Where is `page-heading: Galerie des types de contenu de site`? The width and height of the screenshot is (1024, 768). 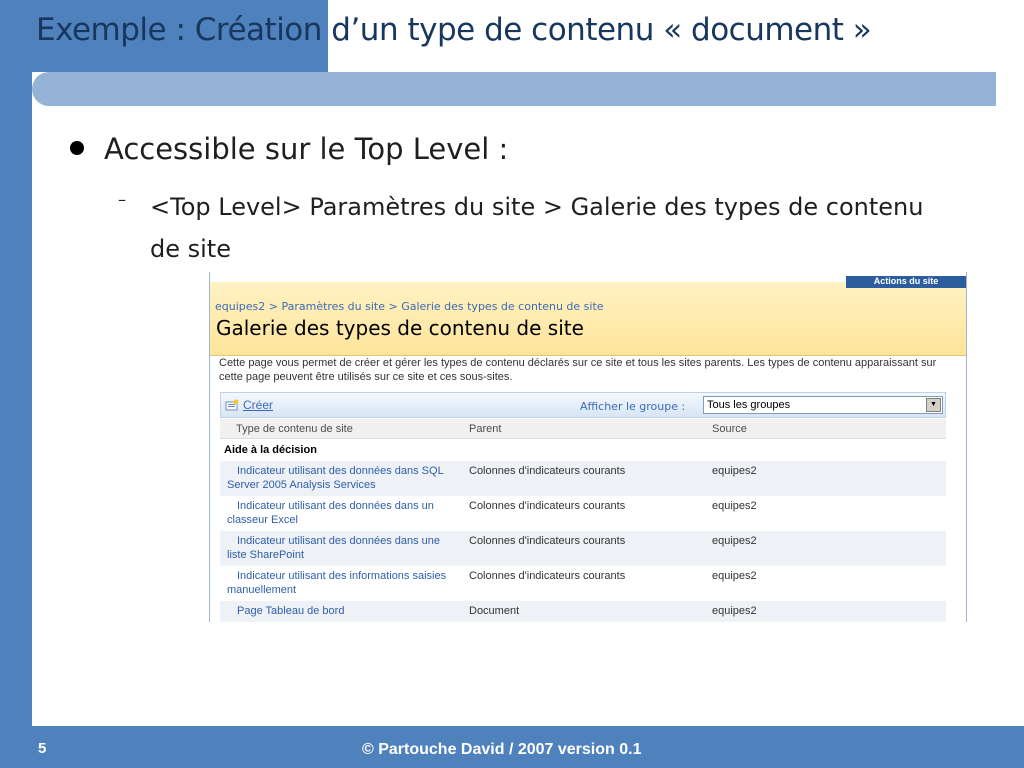 page-heading: Galerie des types de contenu de site is located at coordinates (400, 328).